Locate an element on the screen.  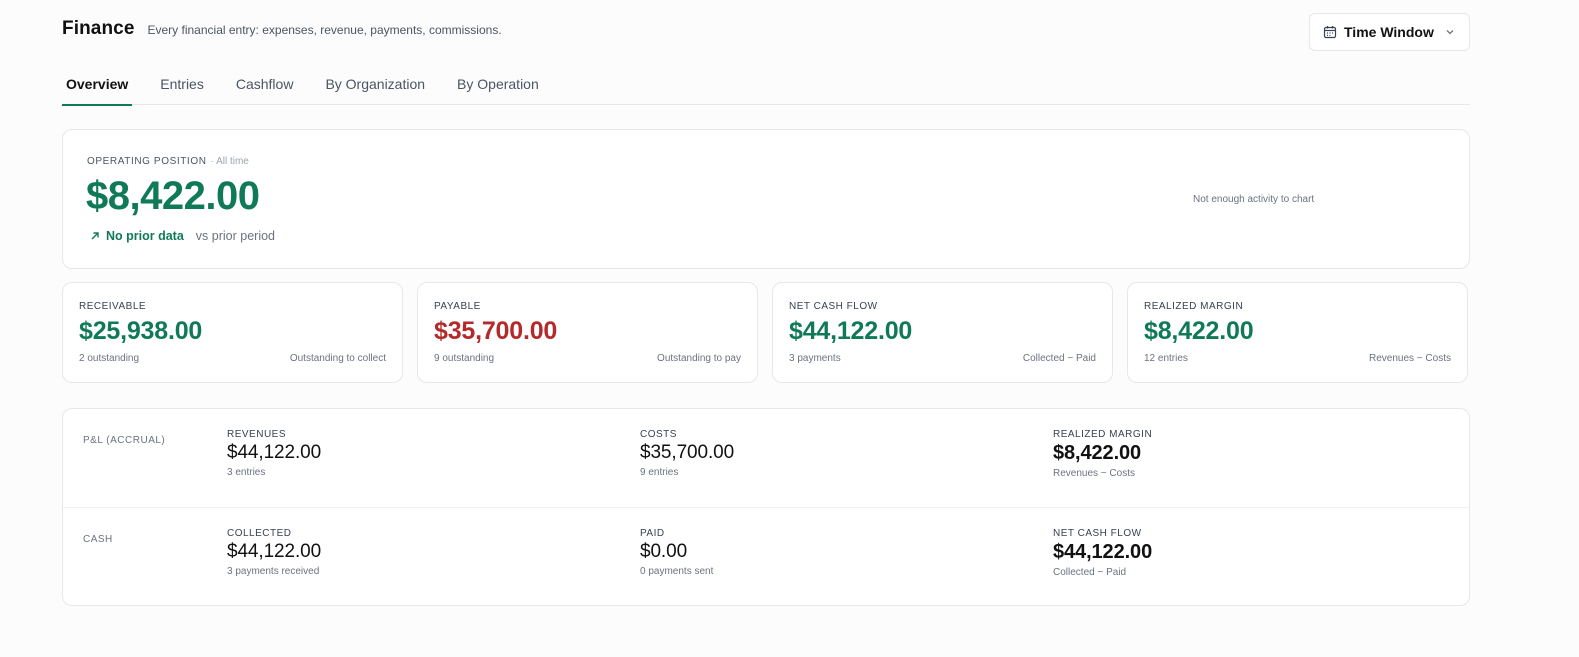
cell-label: COSTS is located at coordinates (658, 434).